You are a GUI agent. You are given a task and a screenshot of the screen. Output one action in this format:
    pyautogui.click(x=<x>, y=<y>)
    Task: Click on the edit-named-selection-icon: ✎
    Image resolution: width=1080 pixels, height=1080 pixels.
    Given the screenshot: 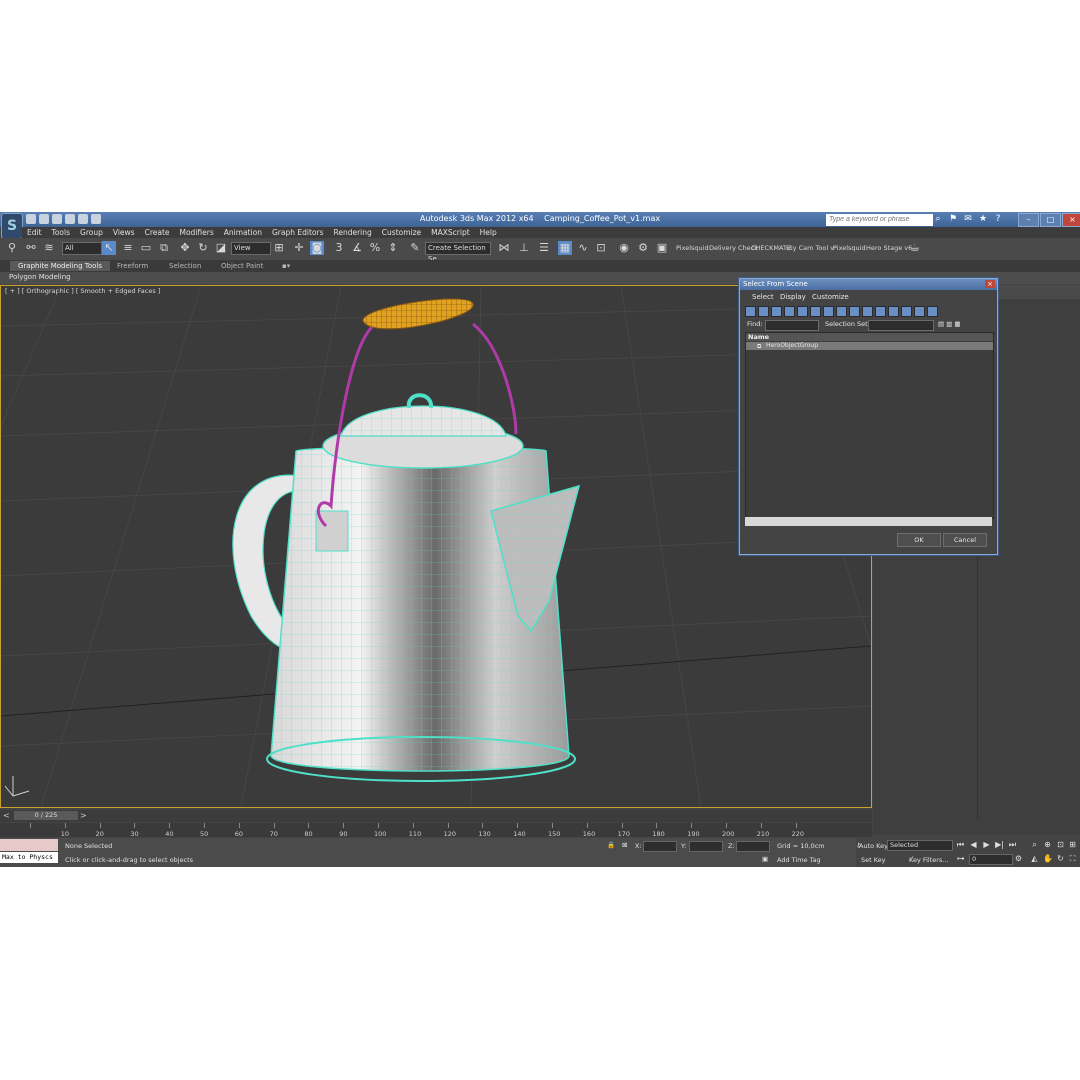 What is the action you would take?
    pyautogui.click(x=415, y=248)
    